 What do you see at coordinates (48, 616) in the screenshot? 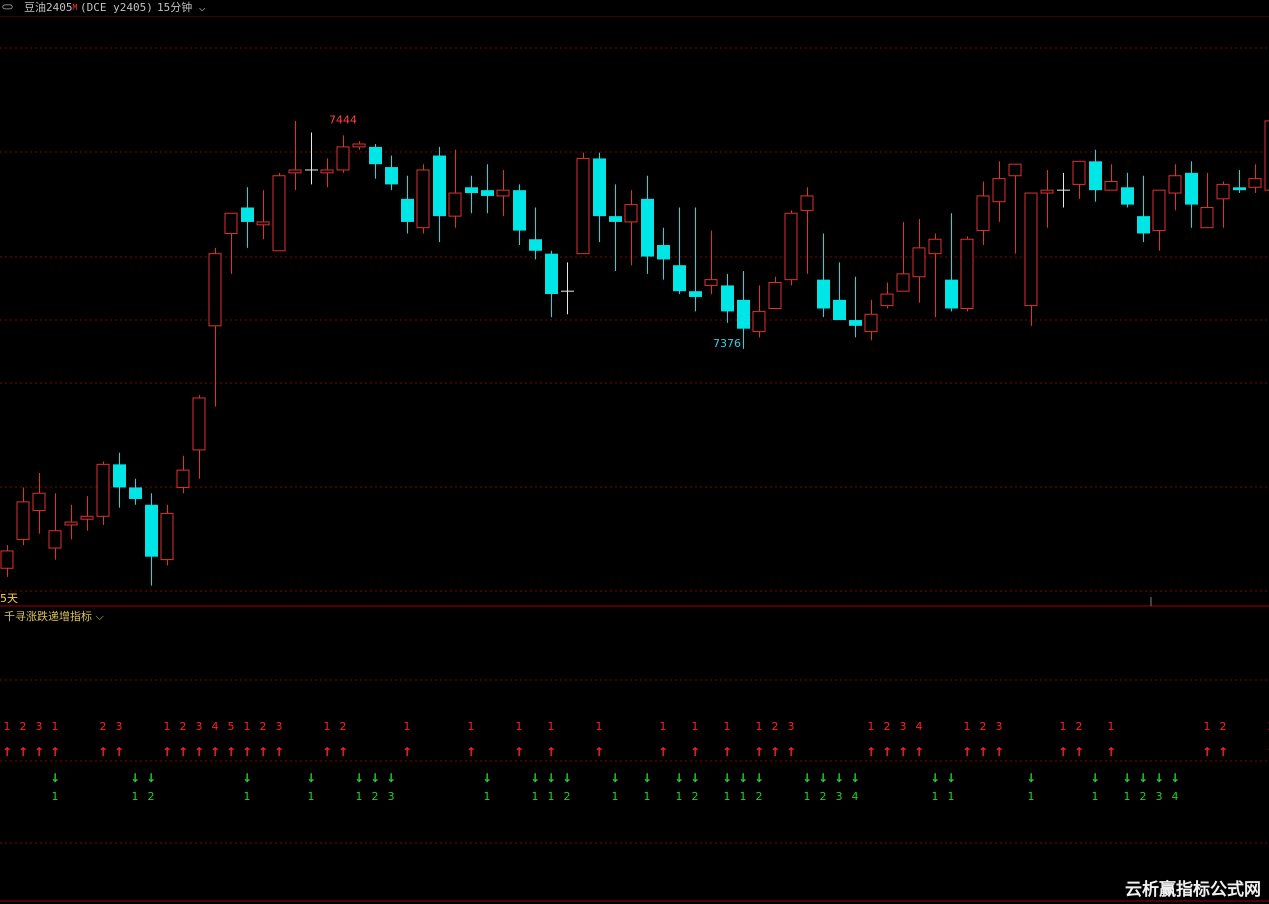
I see `indicator-name: 千寻涨跌递增指标` at bounding box center [48, 616].